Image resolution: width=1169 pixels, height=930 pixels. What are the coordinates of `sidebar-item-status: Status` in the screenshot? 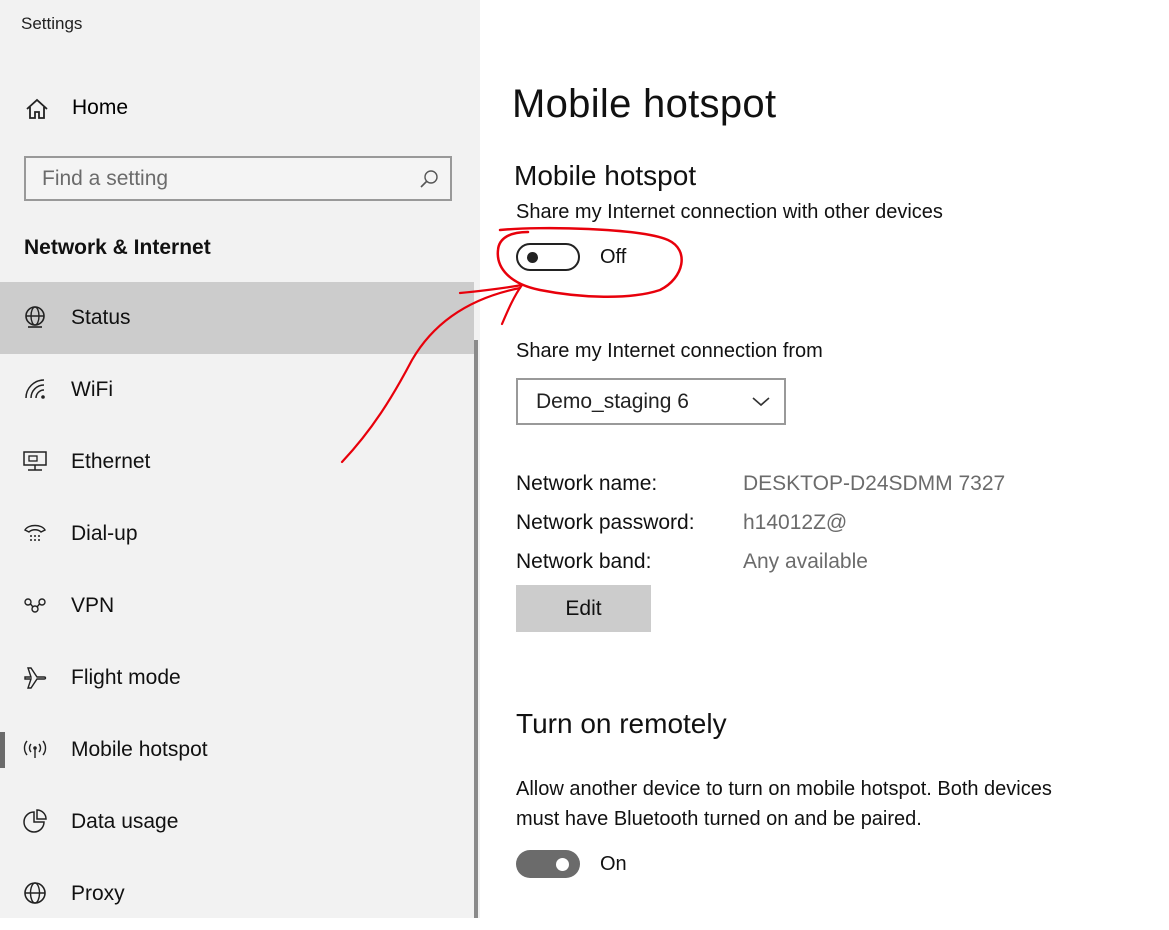 It's located at (237, 318).